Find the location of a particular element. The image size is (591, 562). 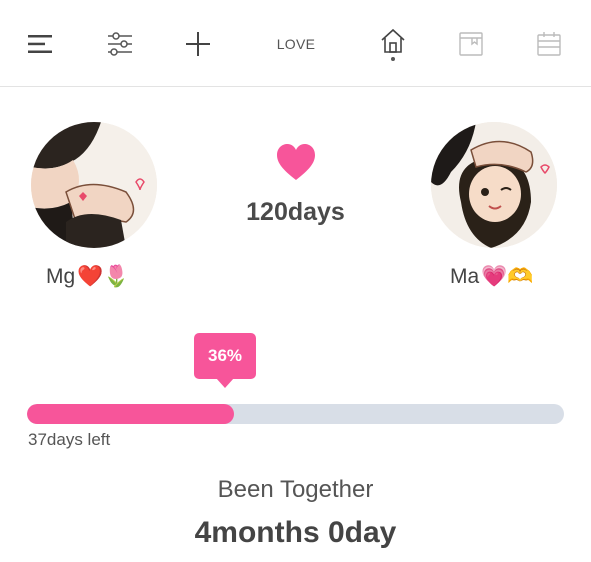

heart-icon is located at coordinates (296, 163).